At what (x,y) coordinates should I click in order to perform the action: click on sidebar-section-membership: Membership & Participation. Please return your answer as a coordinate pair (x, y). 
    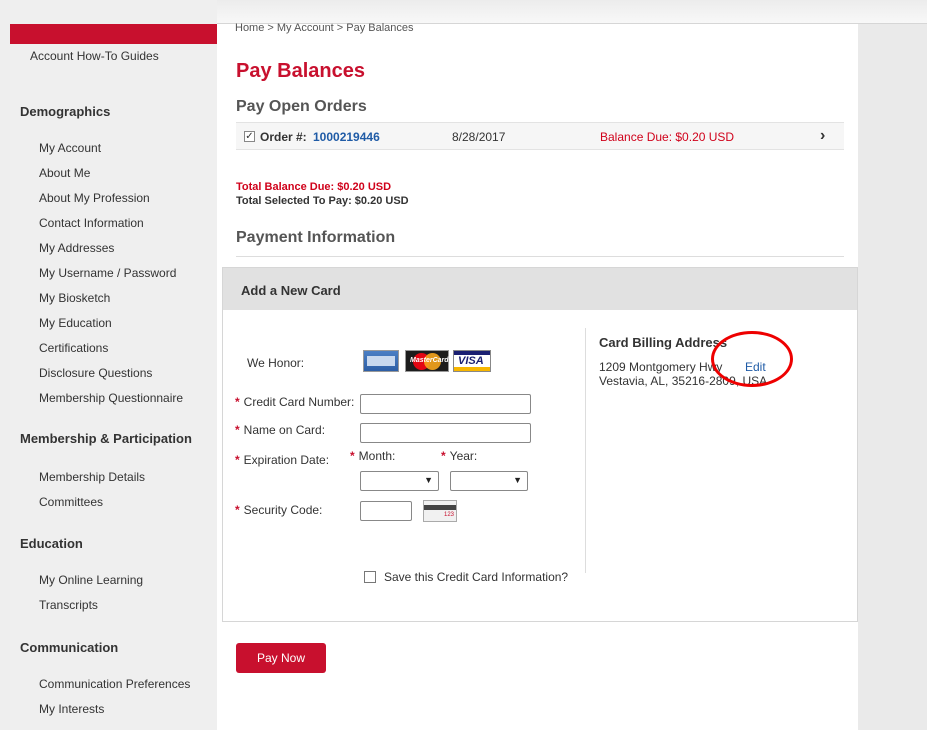
    Looking at the image, I should click on (106, 438).